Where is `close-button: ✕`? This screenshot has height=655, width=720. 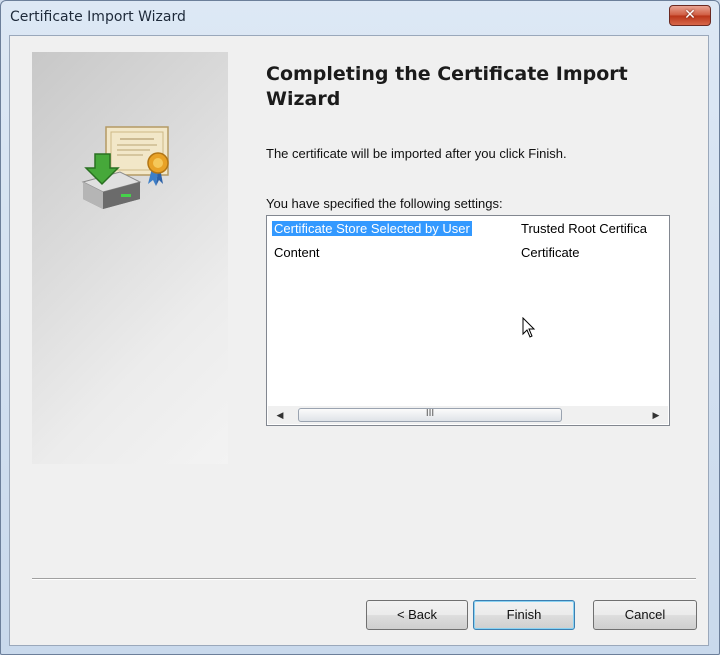
close-button: ✕ is located at coordinates (690, 15).